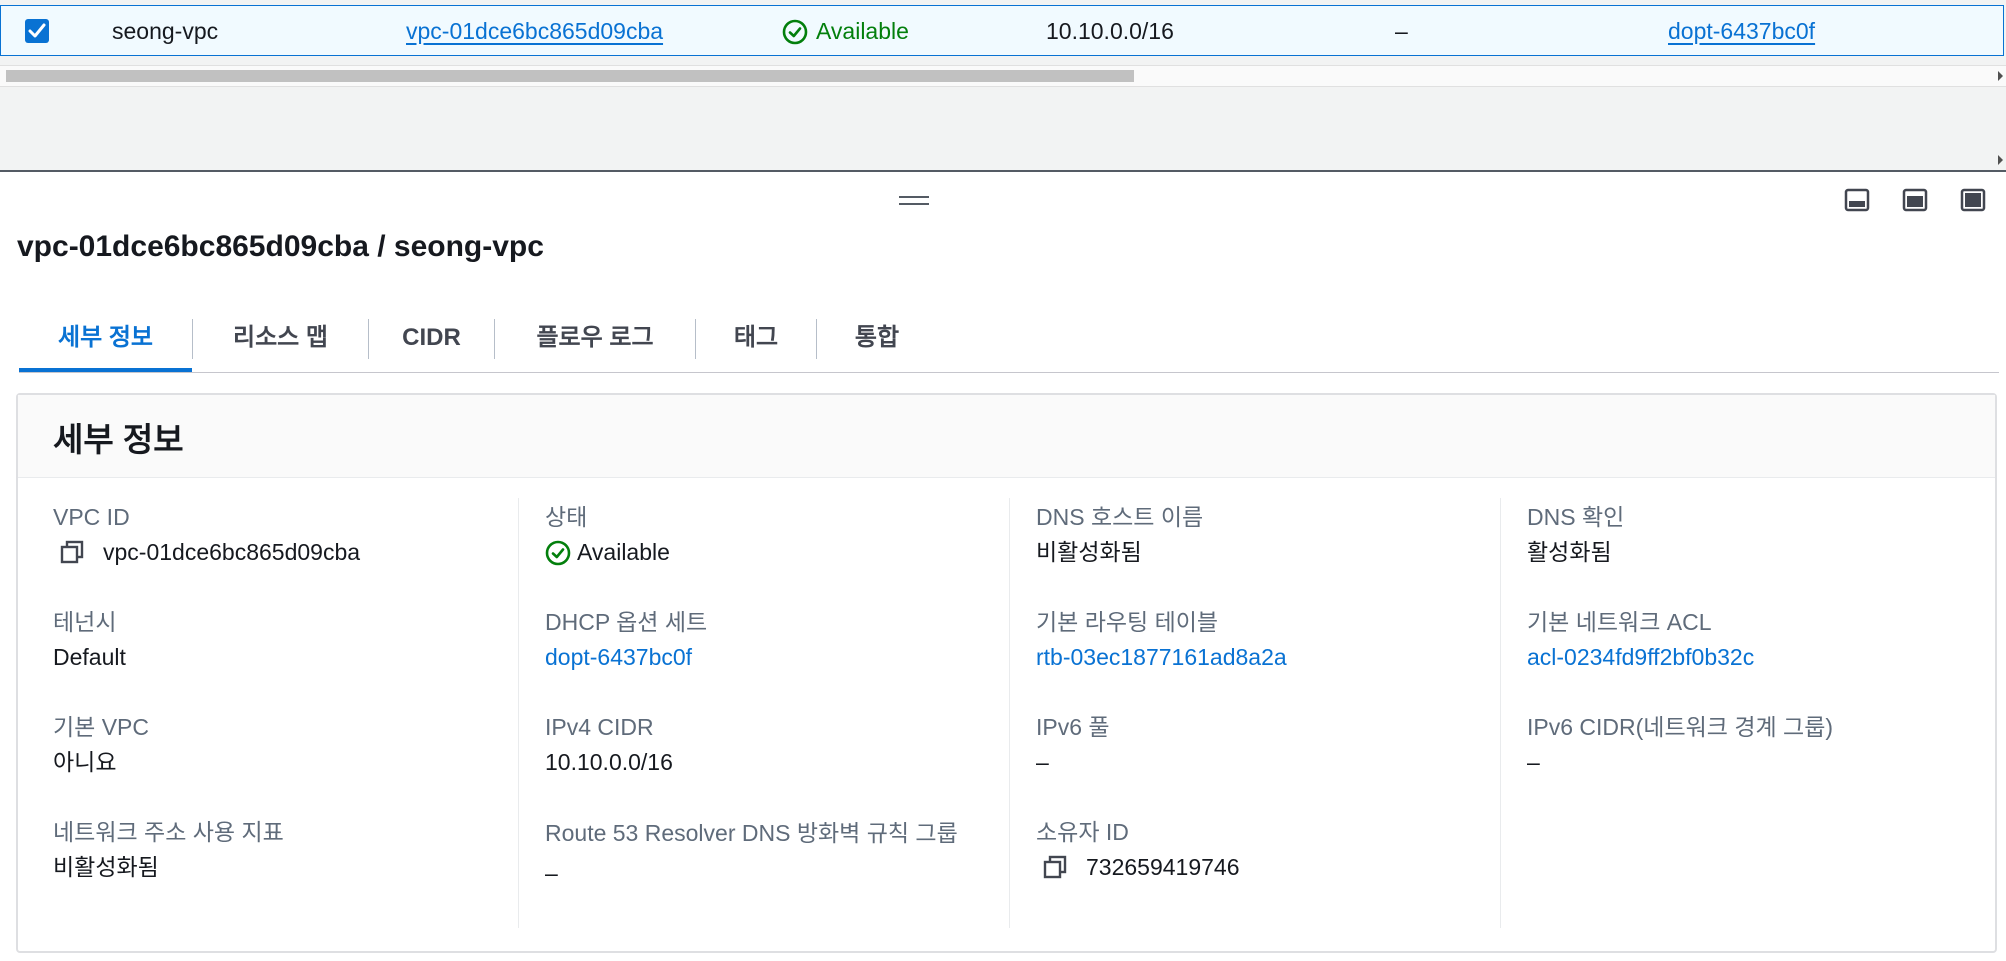 This screenshot has width=2006, height=961. Describe the element at coordinates (1266, 657) in the screenshot. I see `main-route-table-link: rtb-03ec1877161ad8a2a` at that location.